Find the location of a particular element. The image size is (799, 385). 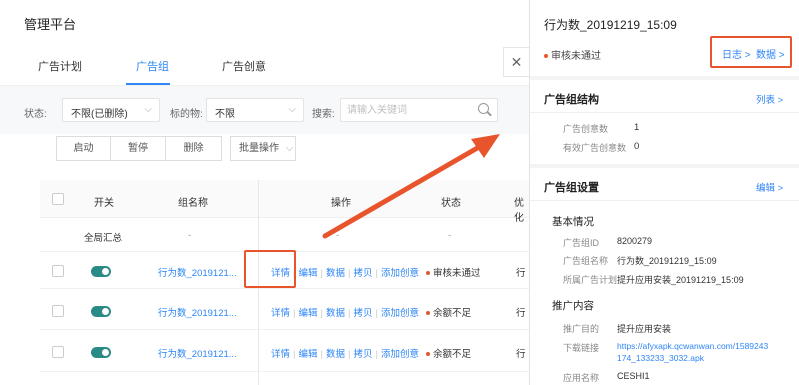

annotation-arrow is located at coordinates (411, 186).